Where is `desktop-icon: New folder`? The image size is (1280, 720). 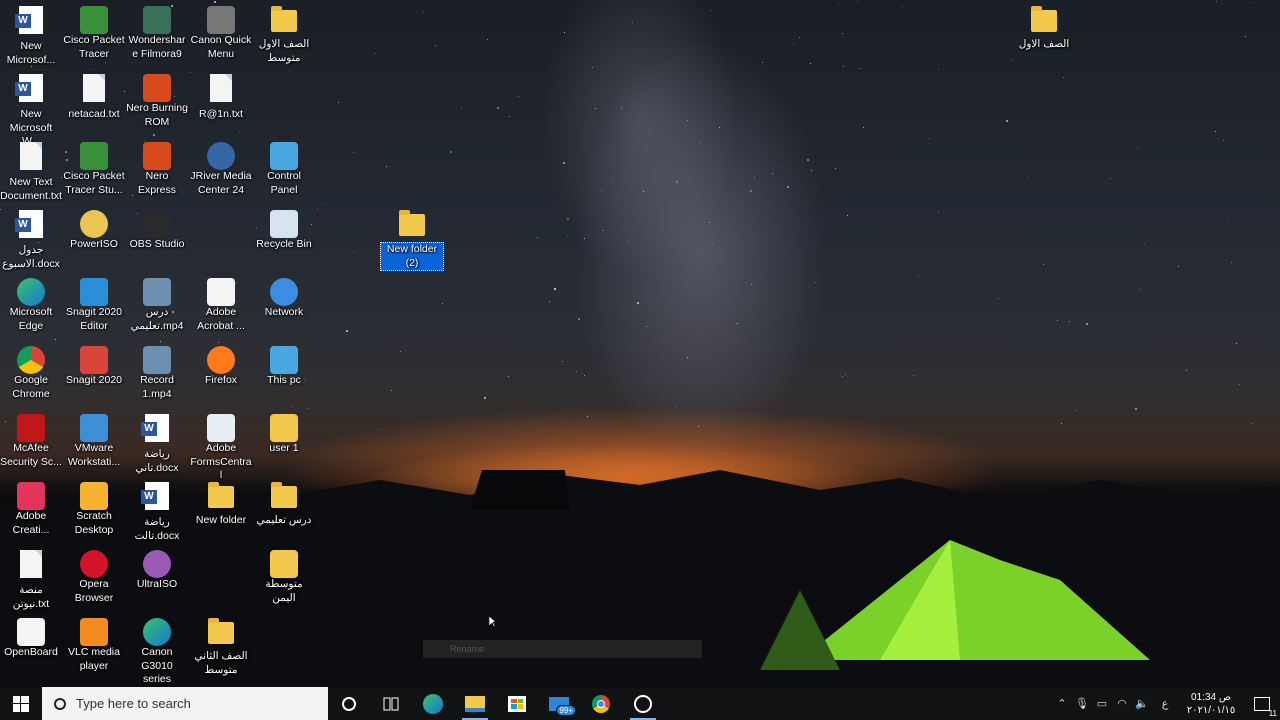
desktop-icon: New folder is located at coordinates (221, 504).